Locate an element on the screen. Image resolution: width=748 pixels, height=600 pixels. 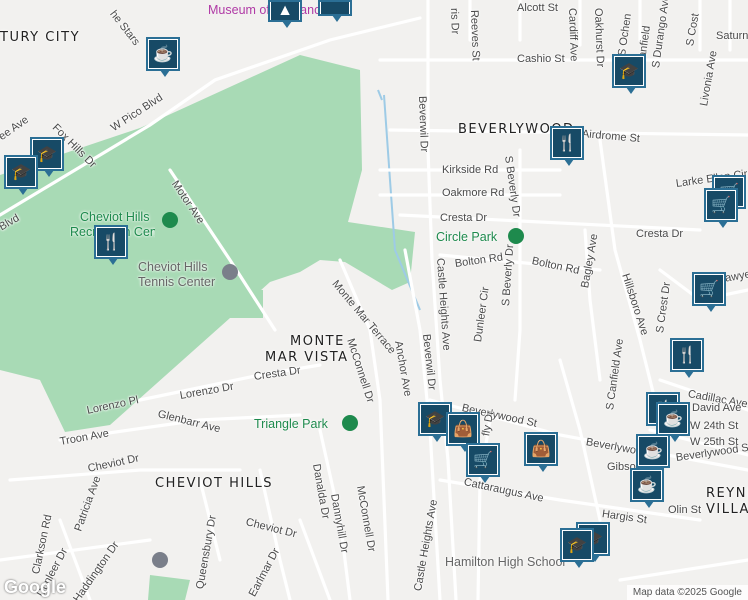
street-beverwil-1: Beverwil Dr is located at coordinates (423, 124).